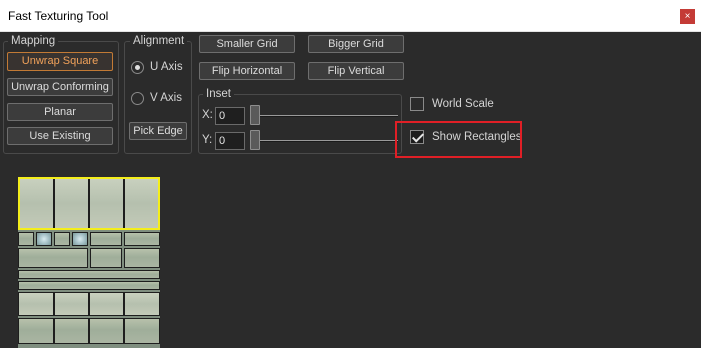 The image size is (701, 348). I want to click on smaller-grid-button: Smaller Grid, so click(247, 44).